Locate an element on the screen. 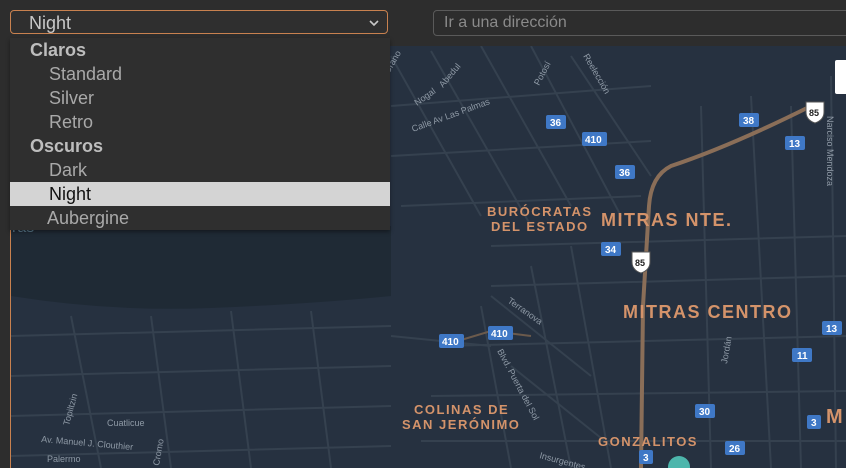 This screenshot has width=846, height=468. option-standard: Standard is located at coordinates (200, 74).